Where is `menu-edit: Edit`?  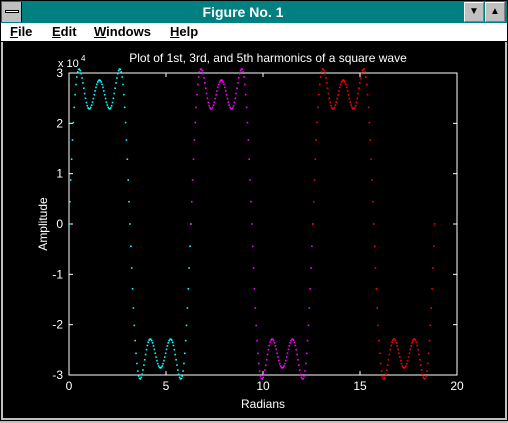
menu-edit: Edit is located at coordinates (64, 31).